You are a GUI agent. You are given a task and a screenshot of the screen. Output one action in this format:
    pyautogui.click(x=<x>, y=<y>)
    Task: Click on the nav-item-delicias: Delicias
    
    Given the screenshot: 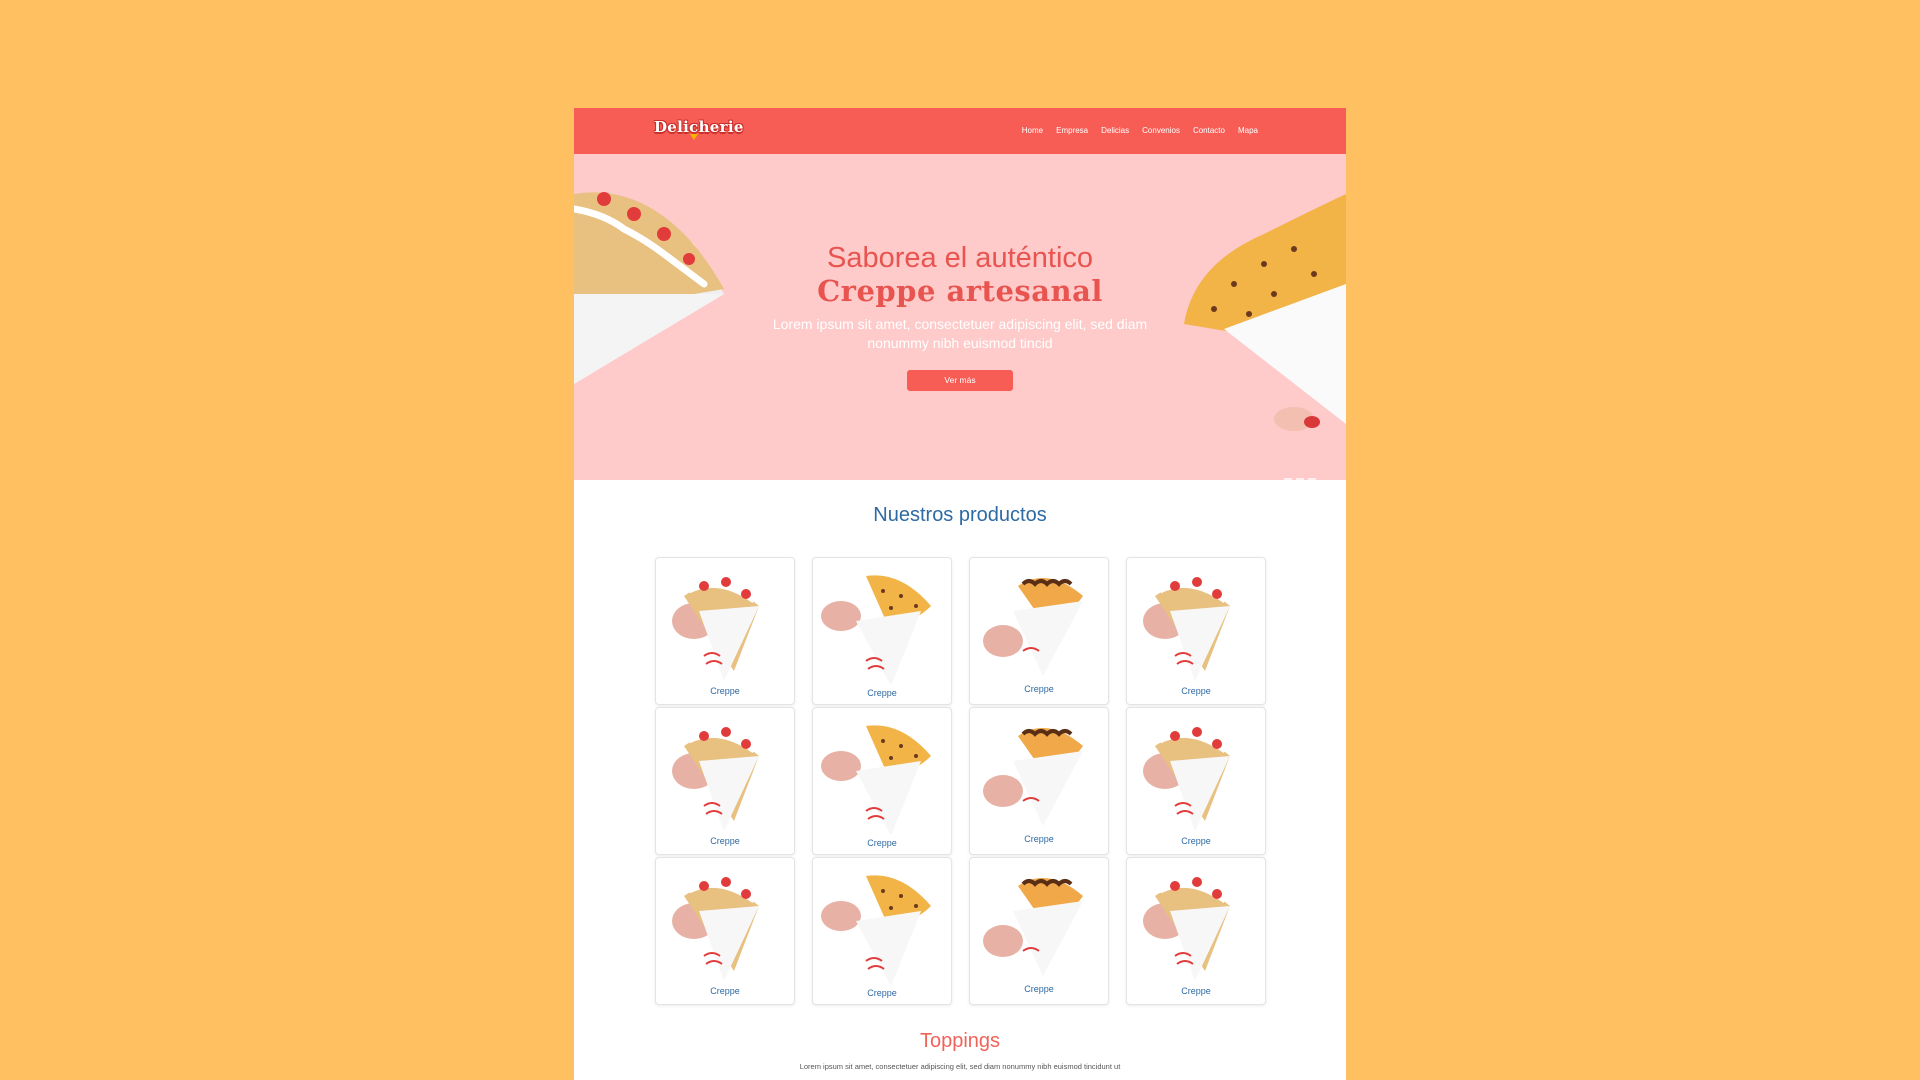 What is the action you would take?
    pyautogui.click(x=1115, y=130)
    